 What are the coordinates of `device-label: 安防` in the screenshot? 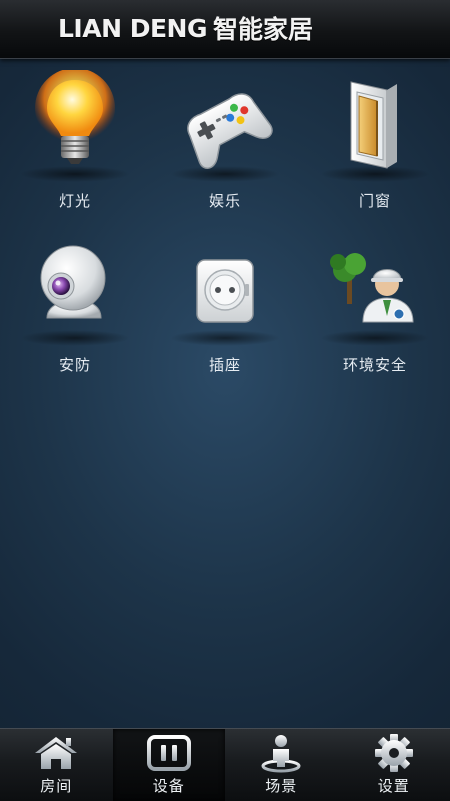 It's located at (75, 364).